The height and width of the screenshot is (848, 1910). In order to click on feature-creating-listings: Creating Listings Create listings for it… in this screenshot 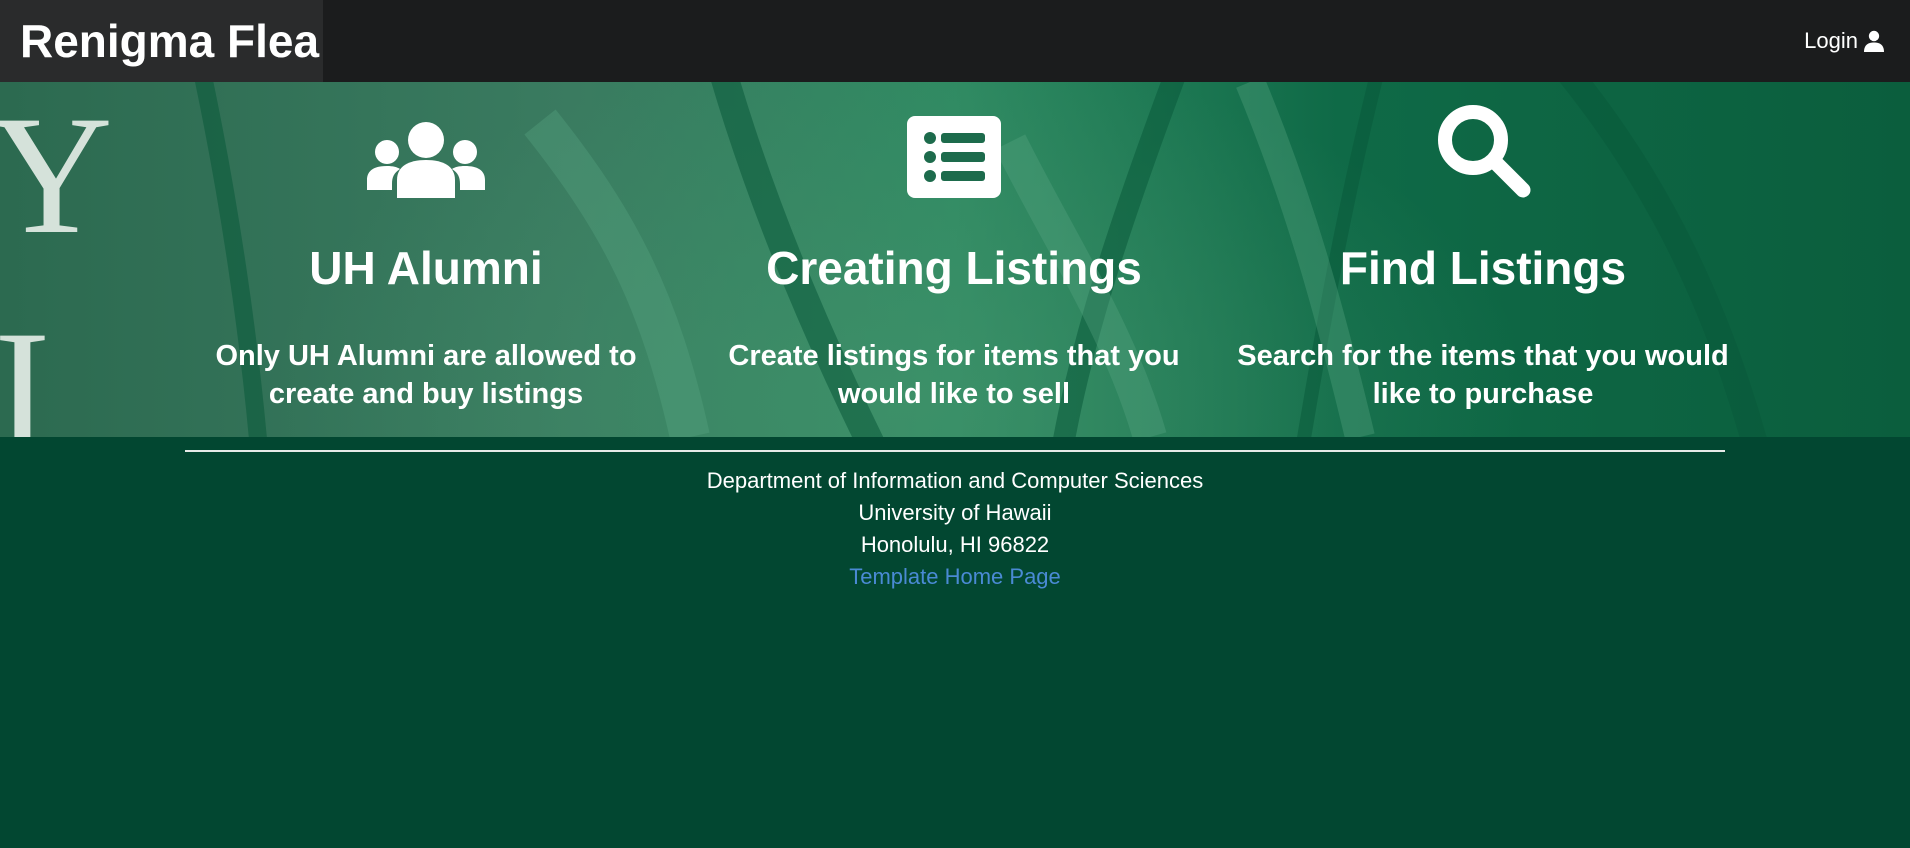, I will do `click(954, 246)`.